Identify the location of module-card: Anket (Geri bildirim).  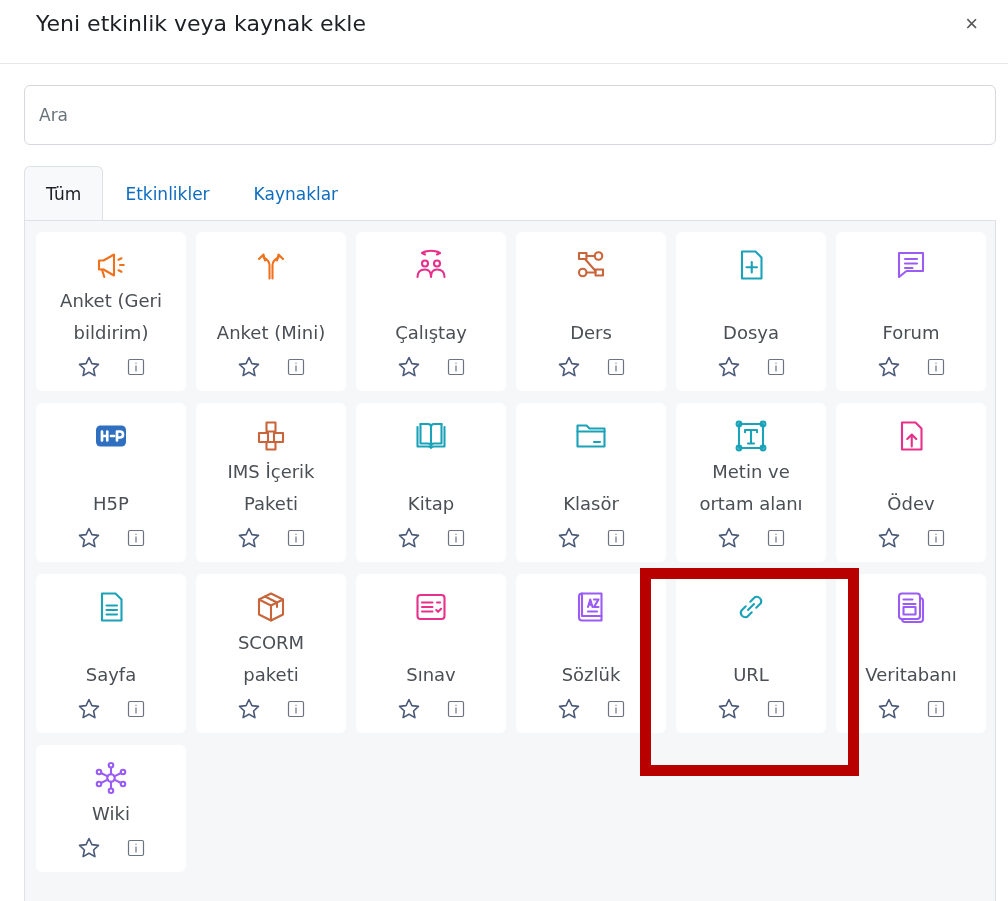
(111, 311).